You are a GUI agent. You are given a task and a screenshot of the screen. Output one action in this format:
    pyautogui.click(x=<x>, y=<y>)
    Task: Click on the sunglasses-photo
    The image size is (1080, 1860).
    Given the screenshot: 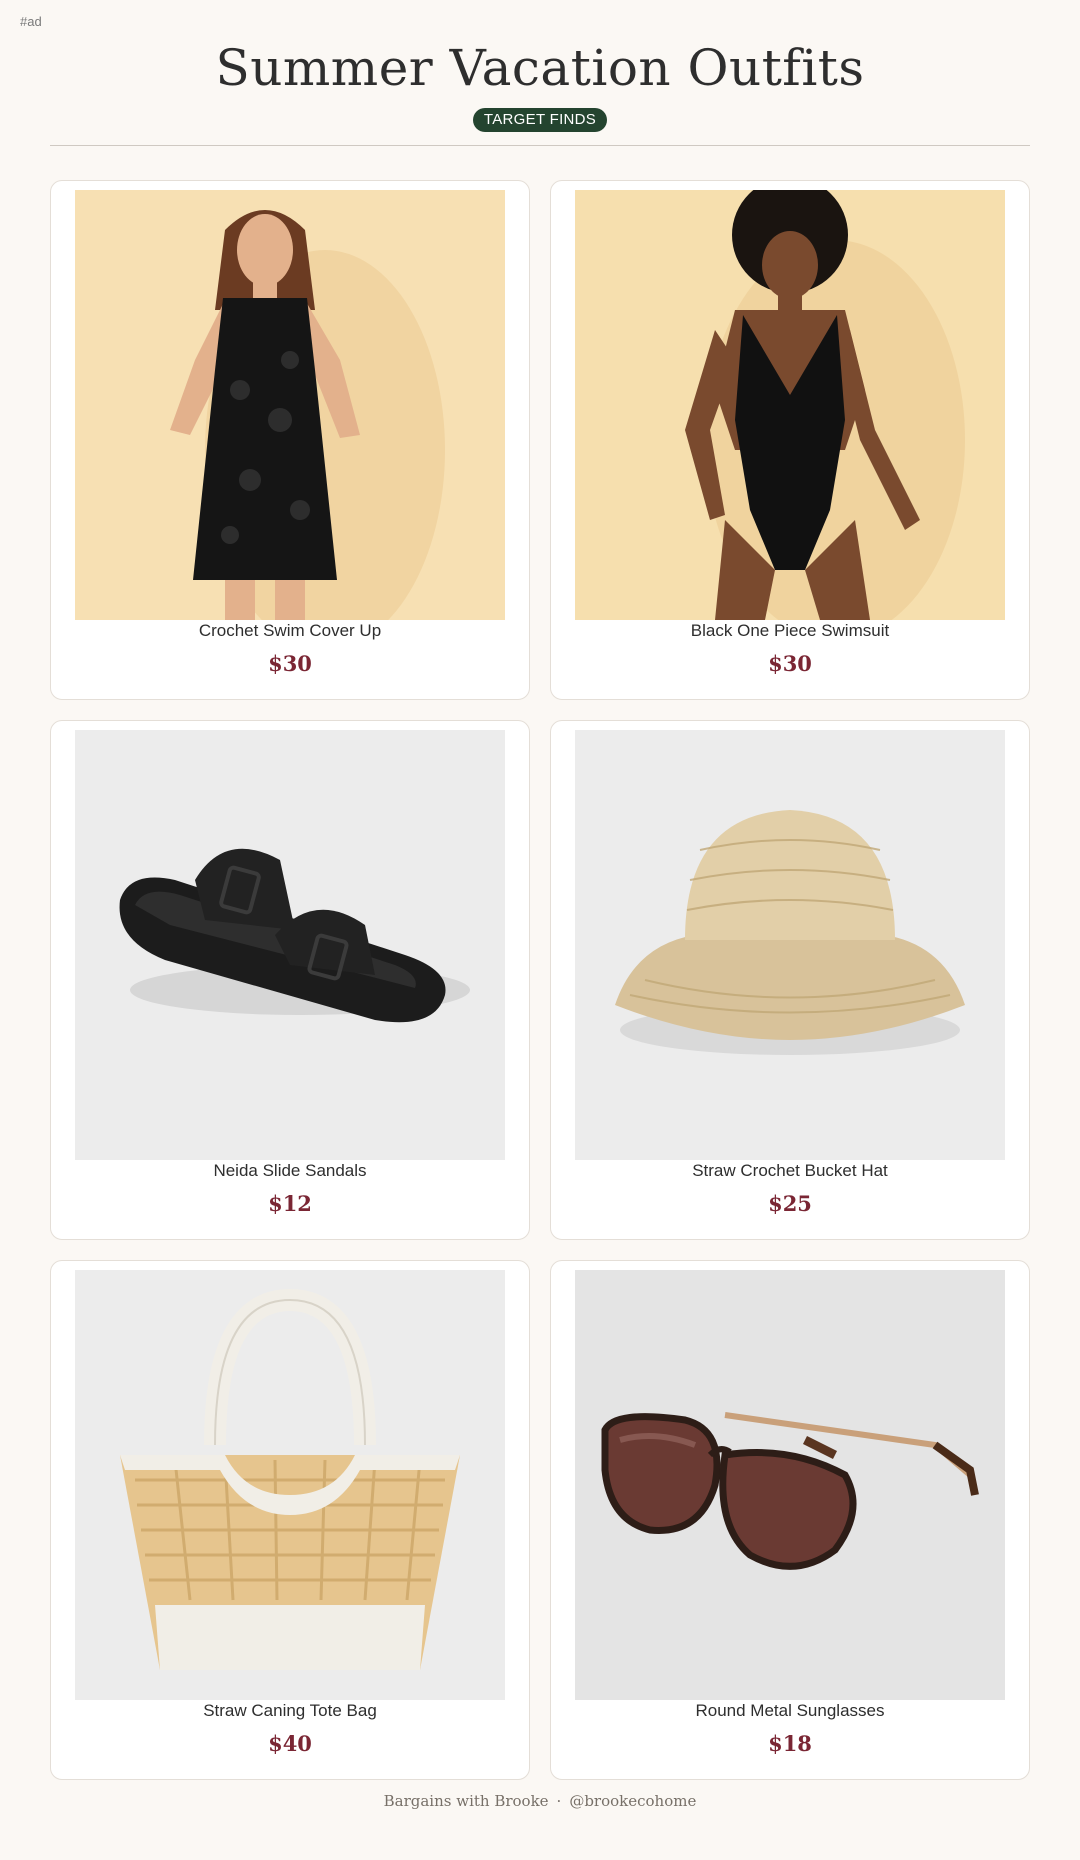 What is the action you would take?
    pyautogui.click(x=790, y=1485)
    